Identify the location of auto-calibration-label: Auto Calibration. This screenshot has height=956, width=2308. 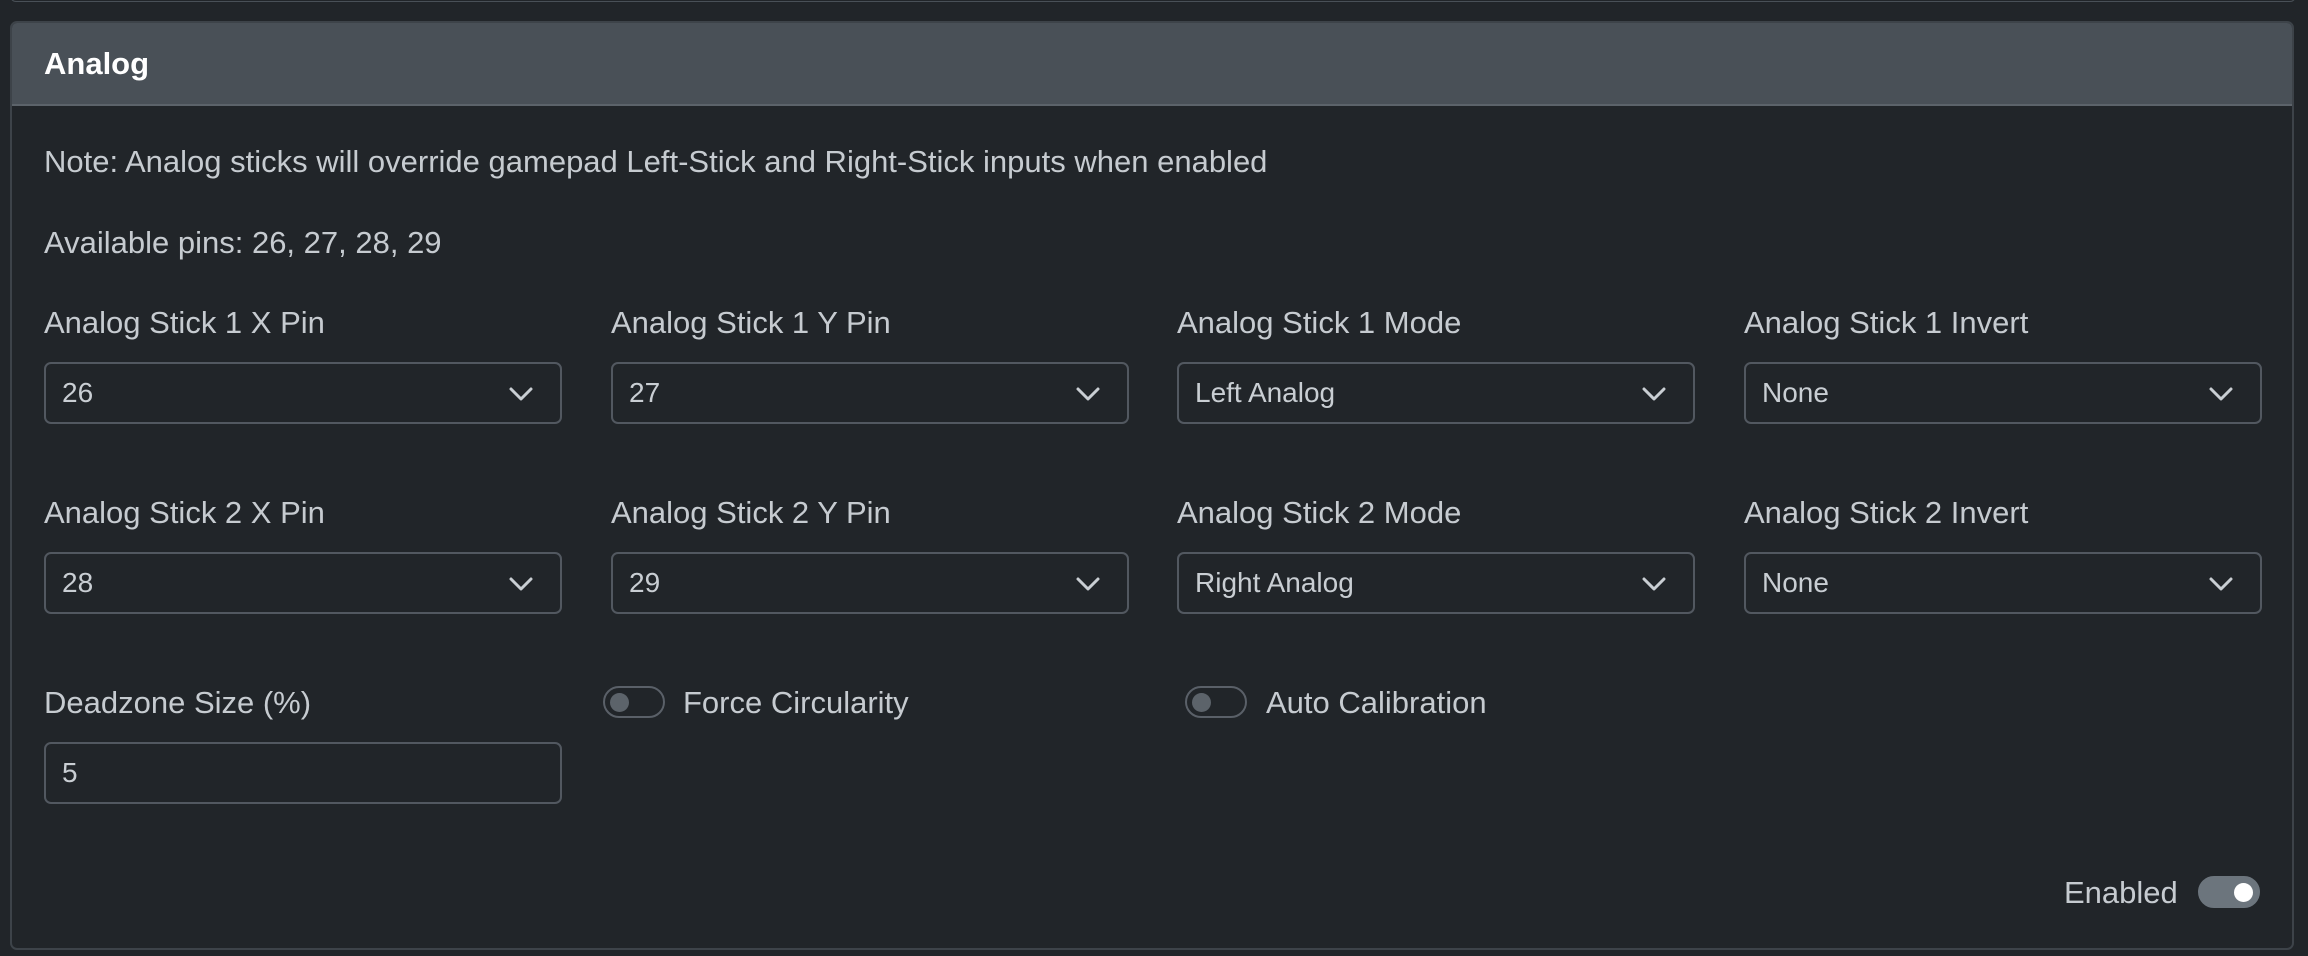
(1376, 702).